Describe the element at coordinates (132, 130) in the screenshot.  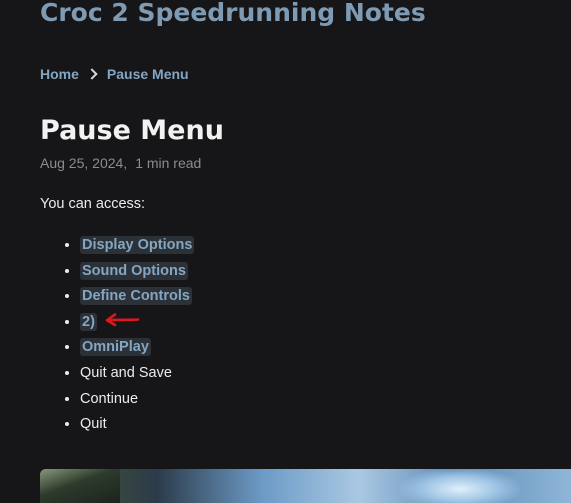
I see `page-title: Pause Menu` at that location.